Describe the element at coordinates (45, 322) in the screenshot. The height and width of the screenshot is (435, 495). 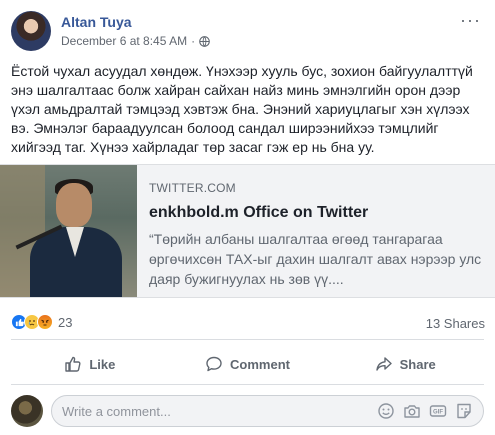
I see `angry-icon` at that location.